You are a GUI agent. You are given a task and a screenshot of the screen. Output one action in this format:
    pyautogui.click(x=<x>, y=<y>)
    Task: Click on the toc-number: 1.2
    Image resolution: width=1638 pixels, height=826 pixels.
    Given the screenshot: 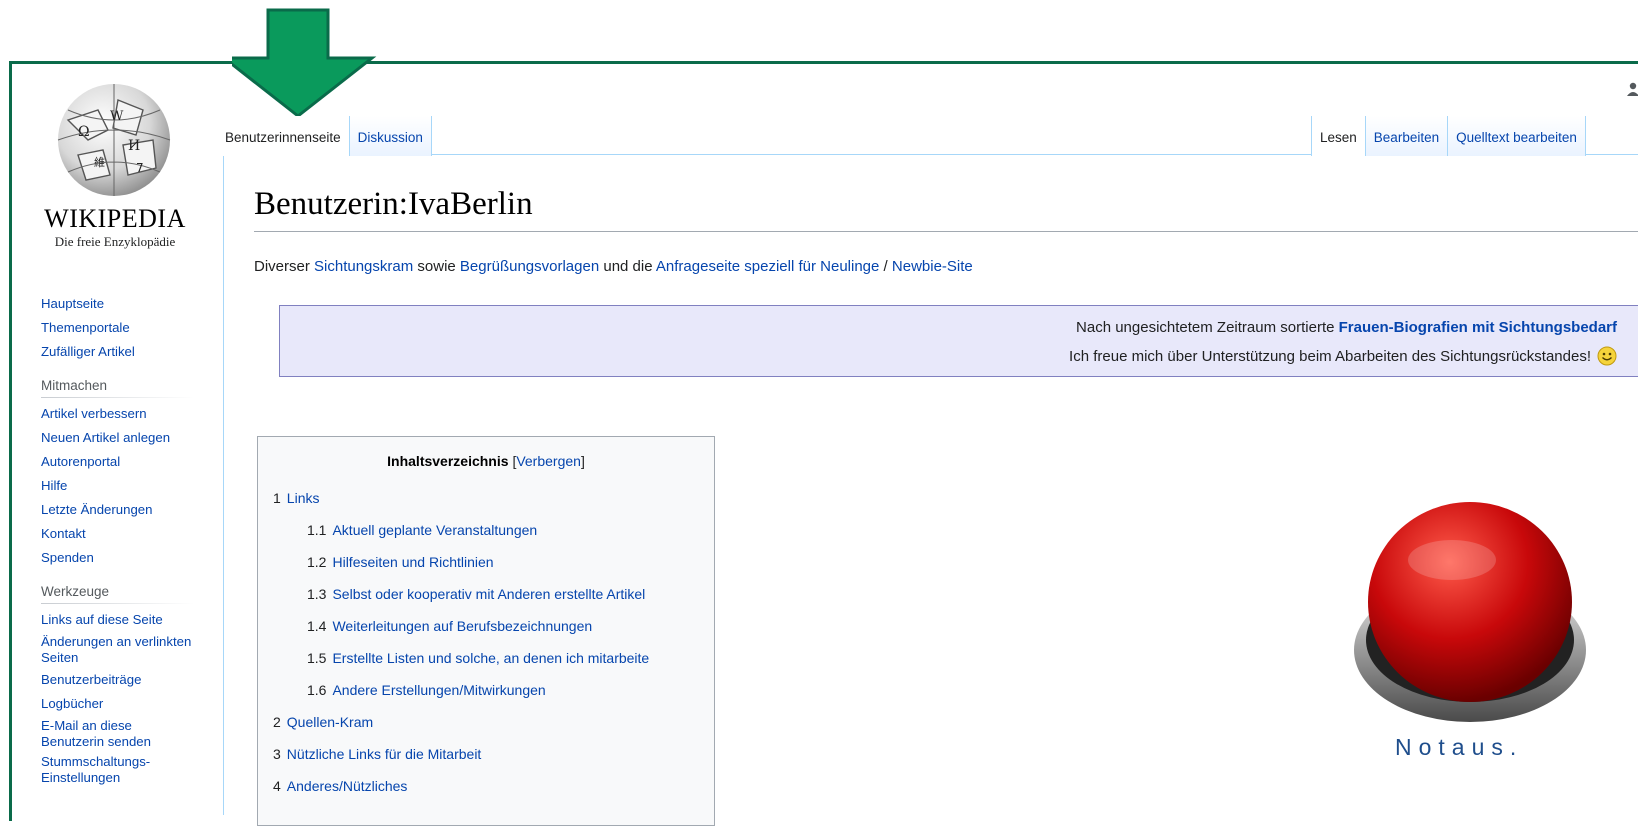 What is the action you would take?
    pyautogui.click(x=317, y=562)
    